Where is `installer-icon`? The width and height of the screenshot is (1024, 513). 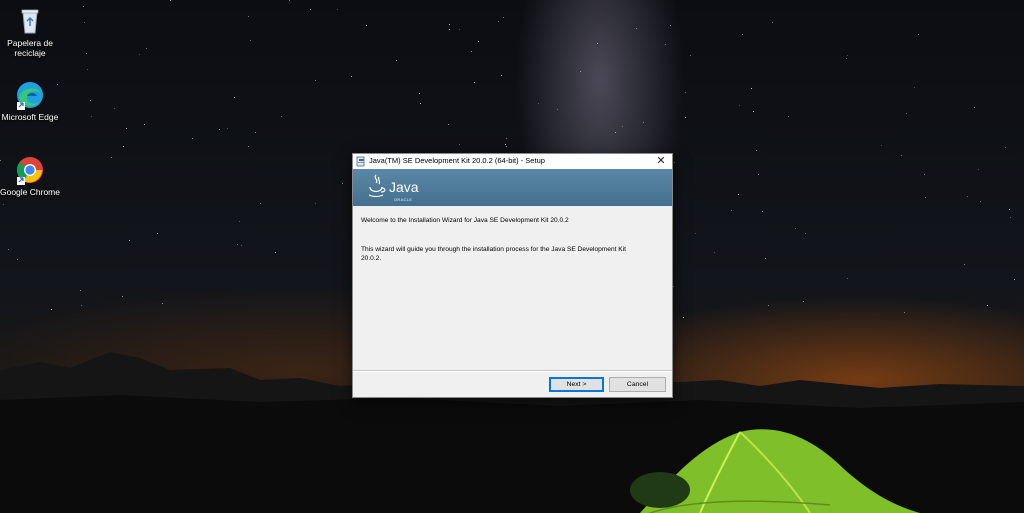
installer-icon is located at coordinates (360, 161).